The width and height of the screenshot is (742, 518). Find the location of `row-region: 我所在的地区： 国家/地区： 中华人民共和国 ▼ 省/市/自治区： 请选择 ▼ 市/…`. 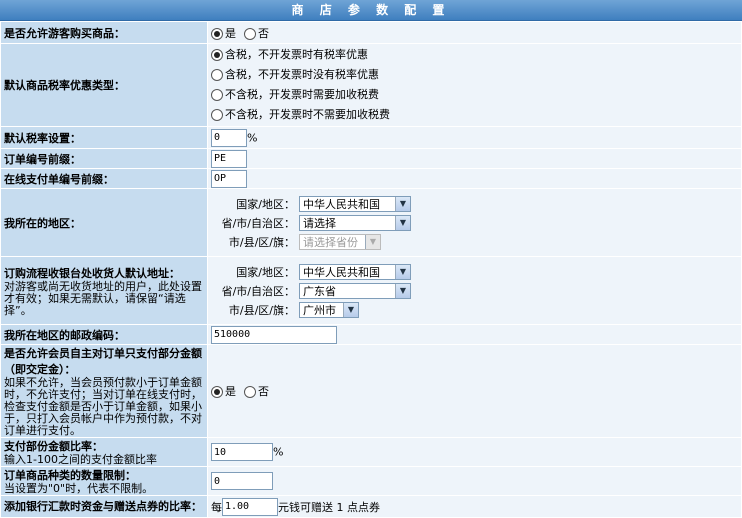

row-region: 我所在的地区： 国家/地区： 中华人民共和国 ▼ 省/市/自治区： 请选择 ▼ 市/… is located at coordinates (371, 222).